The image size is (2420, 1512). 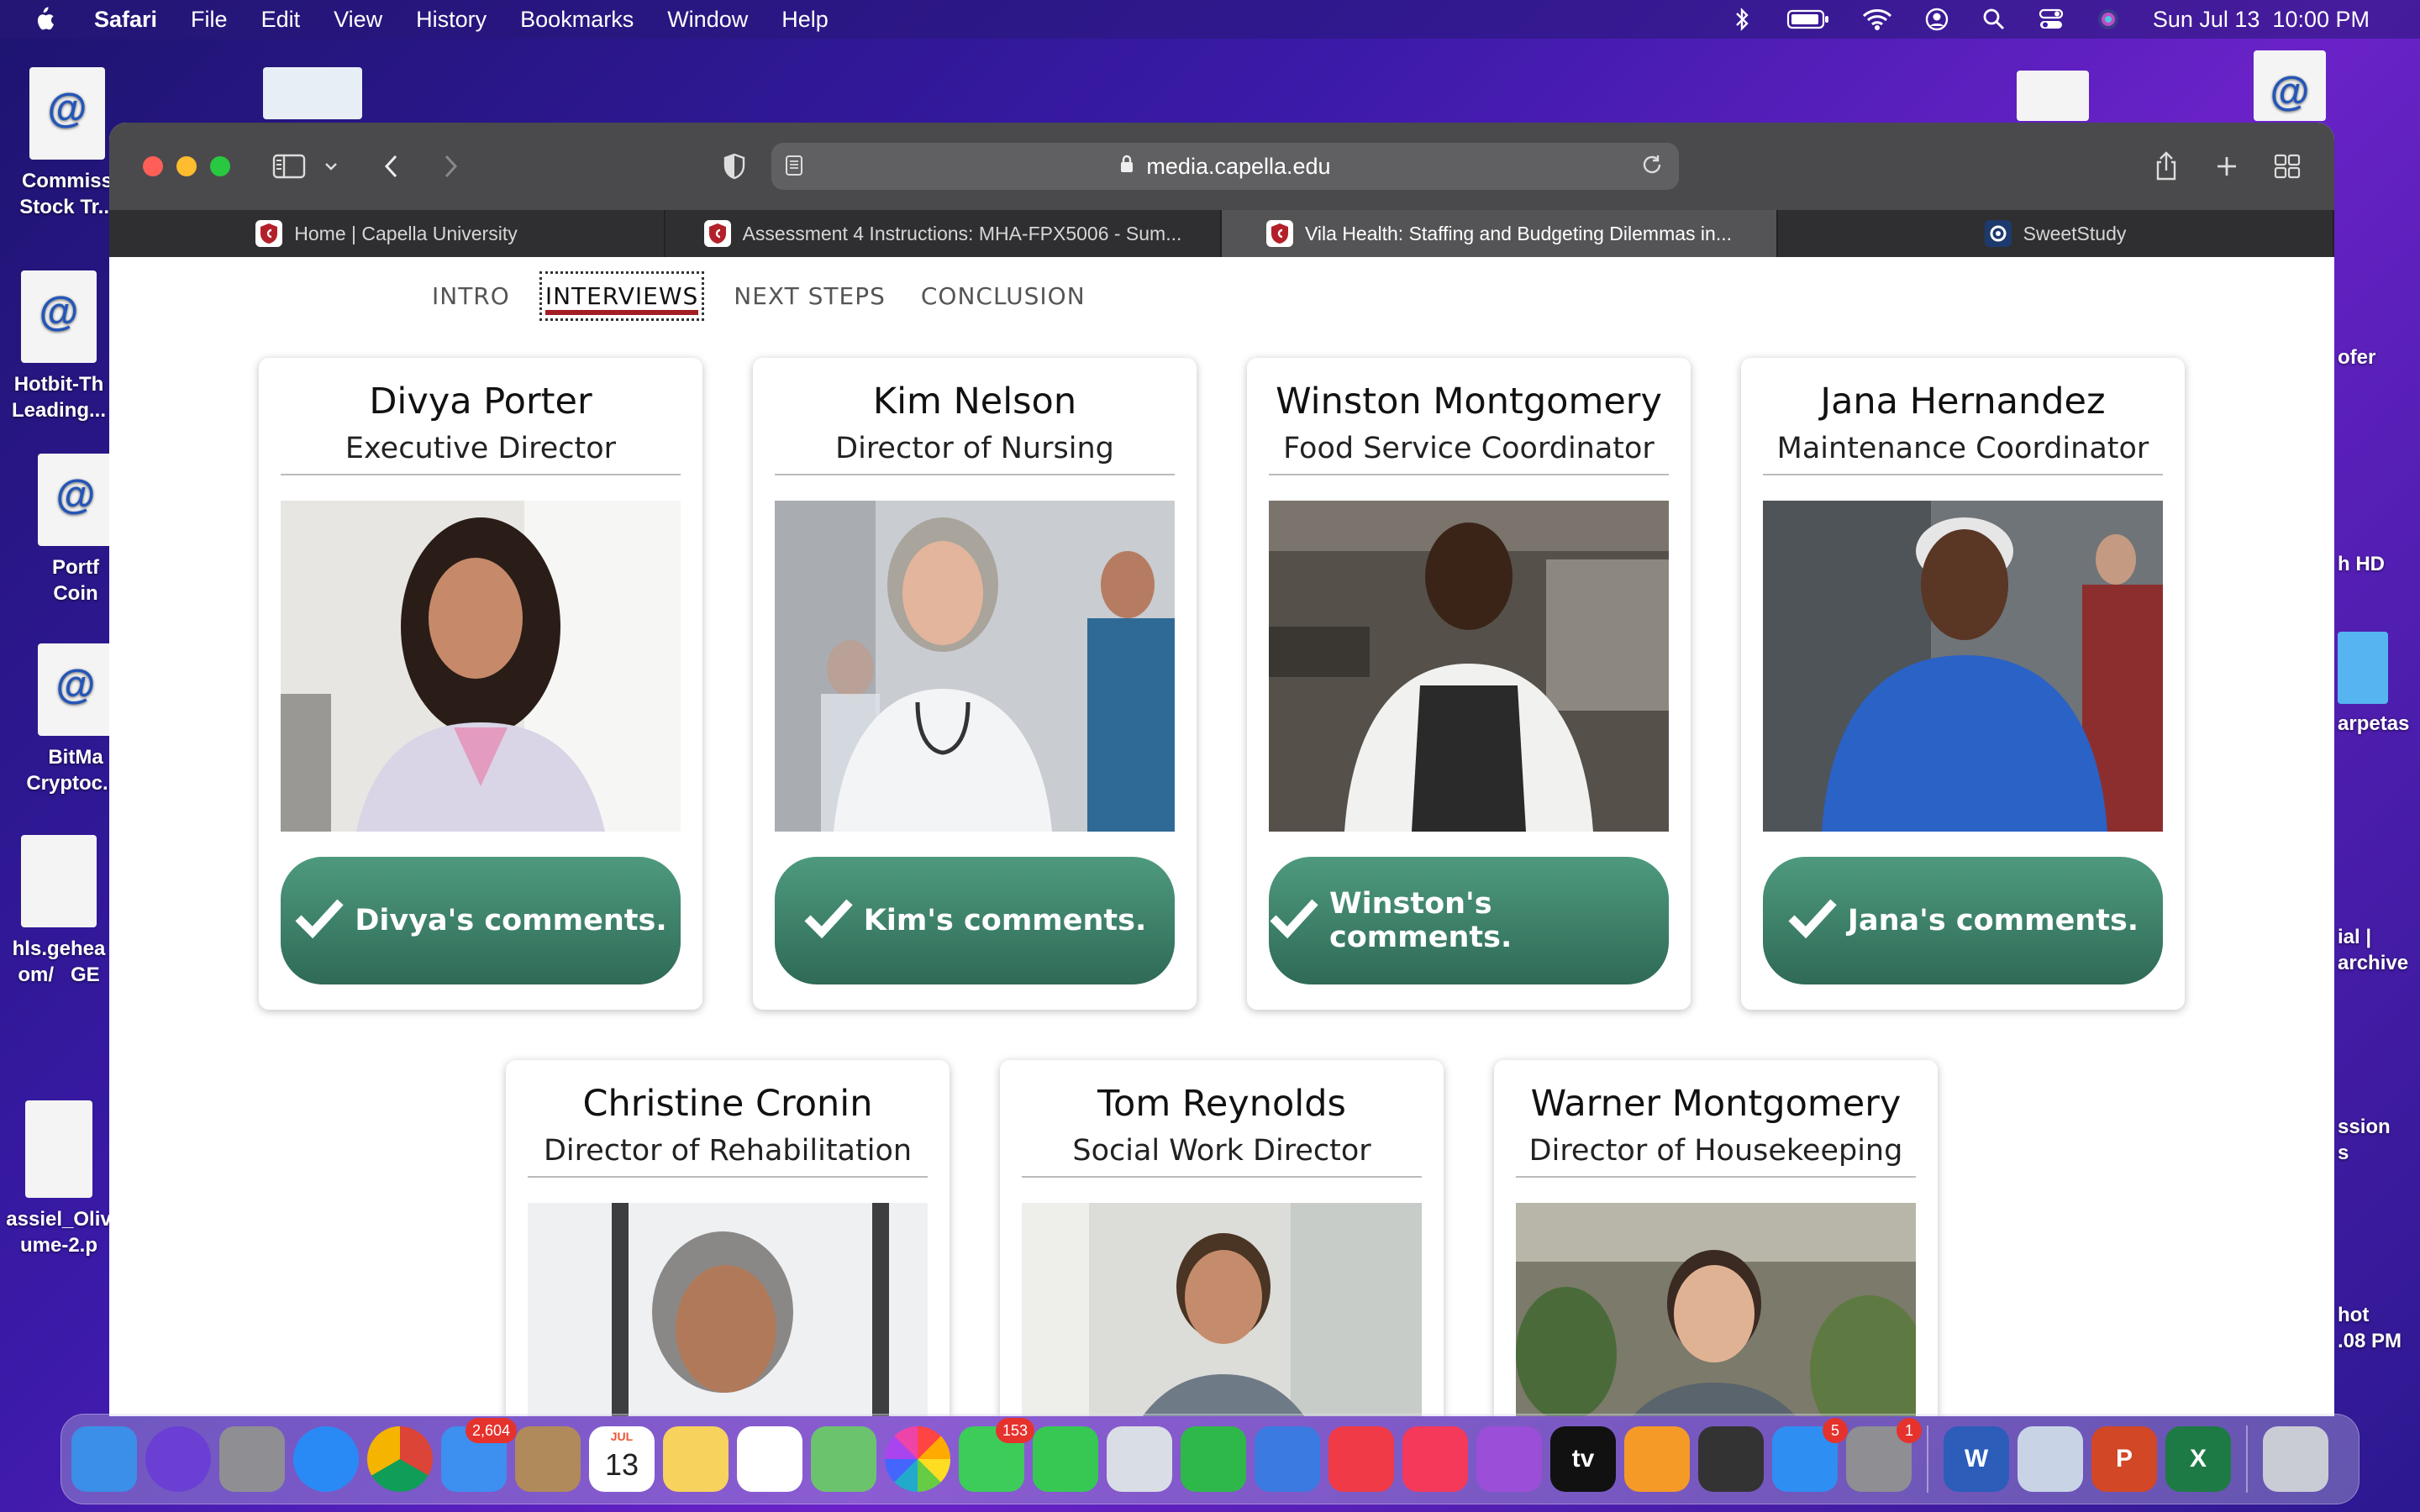 What do you see at coordinates (1877, 19) in the screenshot?
I see `wifi-icon` at bounding box center [1877, 19].